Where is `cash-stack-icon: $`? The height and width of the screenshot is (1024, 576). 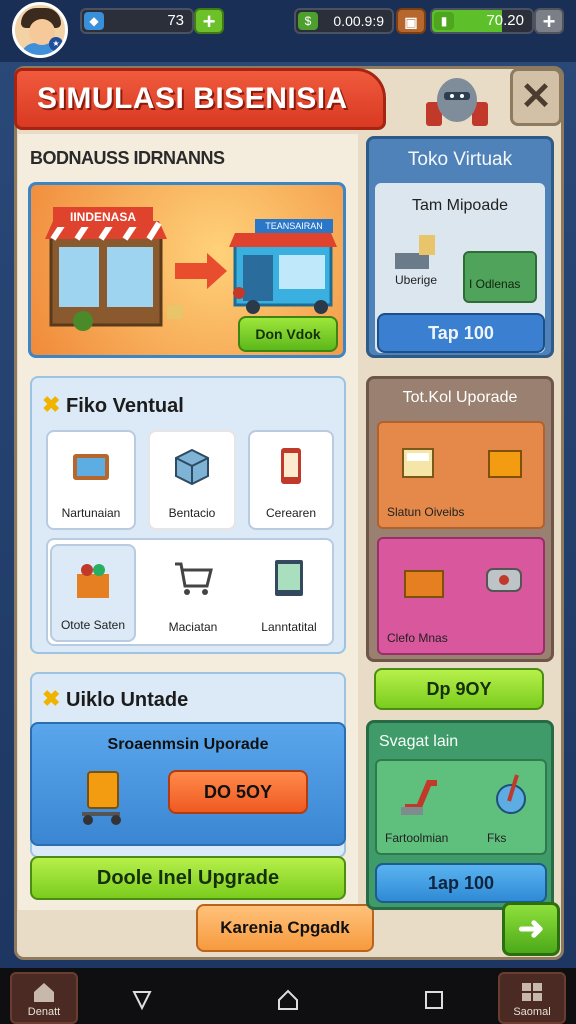
cash-stack-icon: $ is located at coordinates (308, 21).